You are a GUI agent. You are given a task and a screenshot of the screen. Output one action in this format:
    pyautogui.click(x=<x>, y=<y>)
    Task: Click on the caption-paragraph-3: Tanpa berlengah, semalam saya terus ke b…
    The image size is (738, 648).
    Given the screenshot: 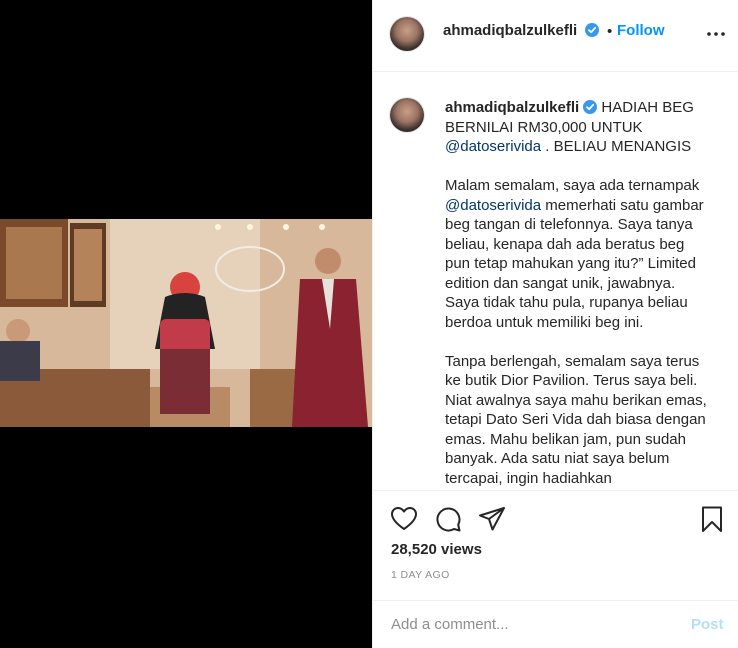 What is the action you would take?
    pyautogui.click(x=576, y=419)
    